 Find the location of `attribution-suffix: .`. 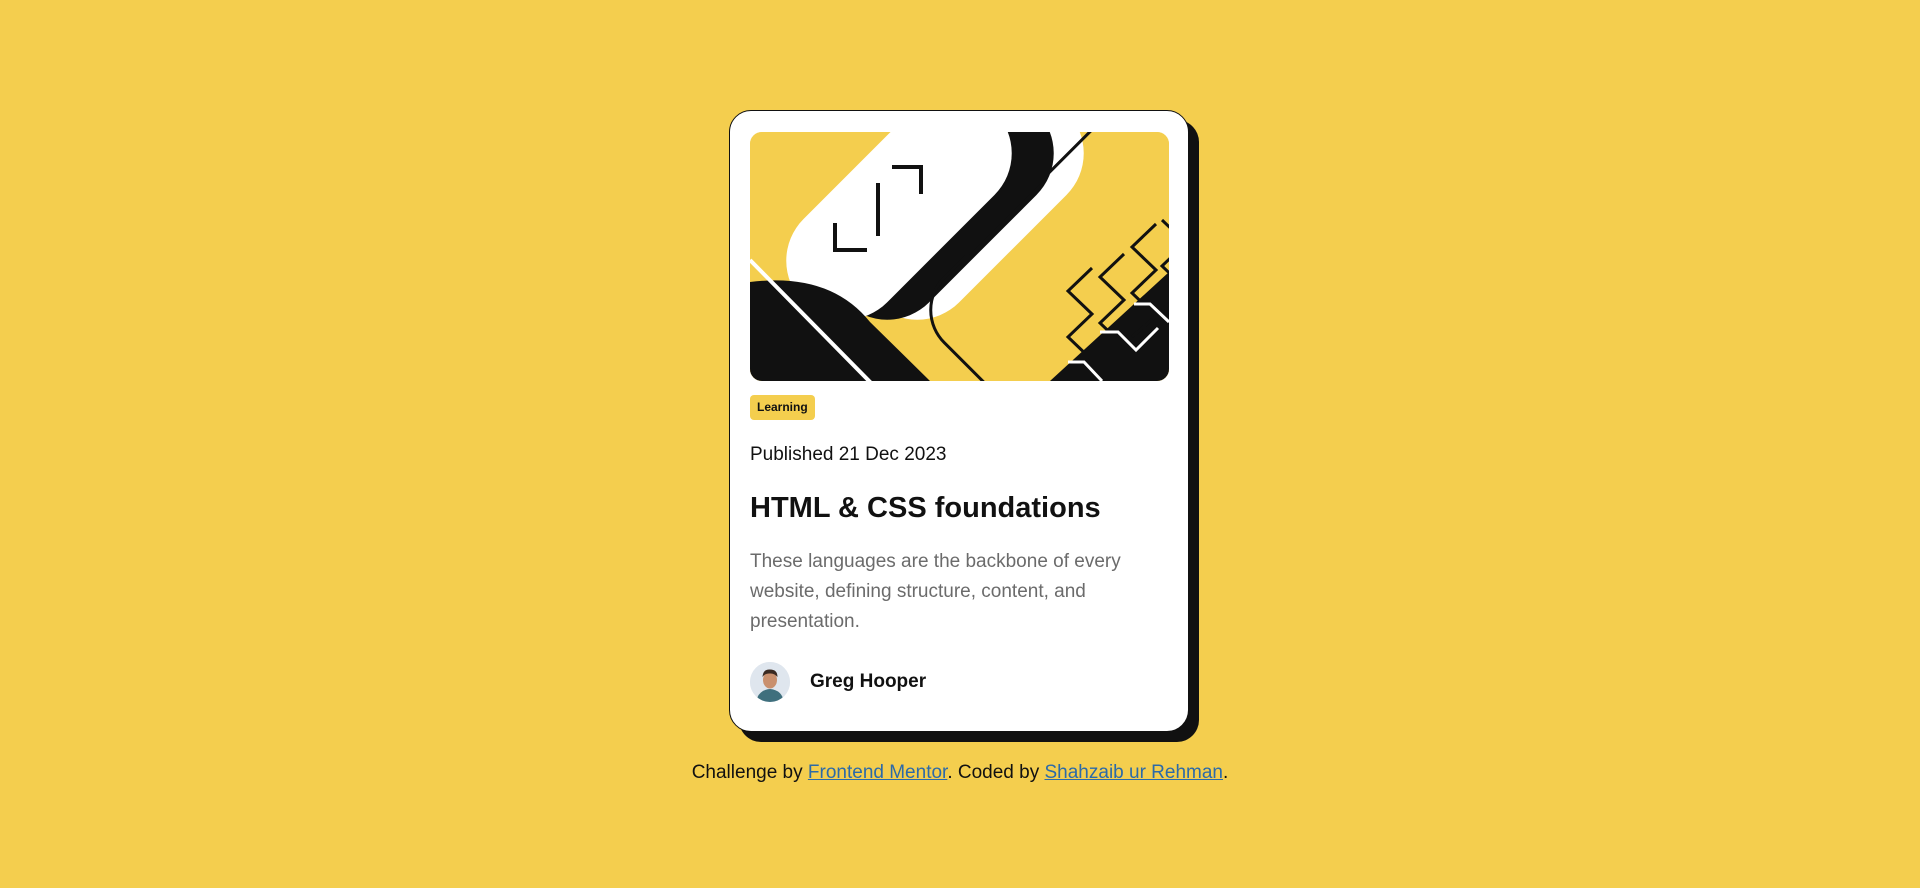

attribution-suffix: . is located at coordinates (1226, 772).